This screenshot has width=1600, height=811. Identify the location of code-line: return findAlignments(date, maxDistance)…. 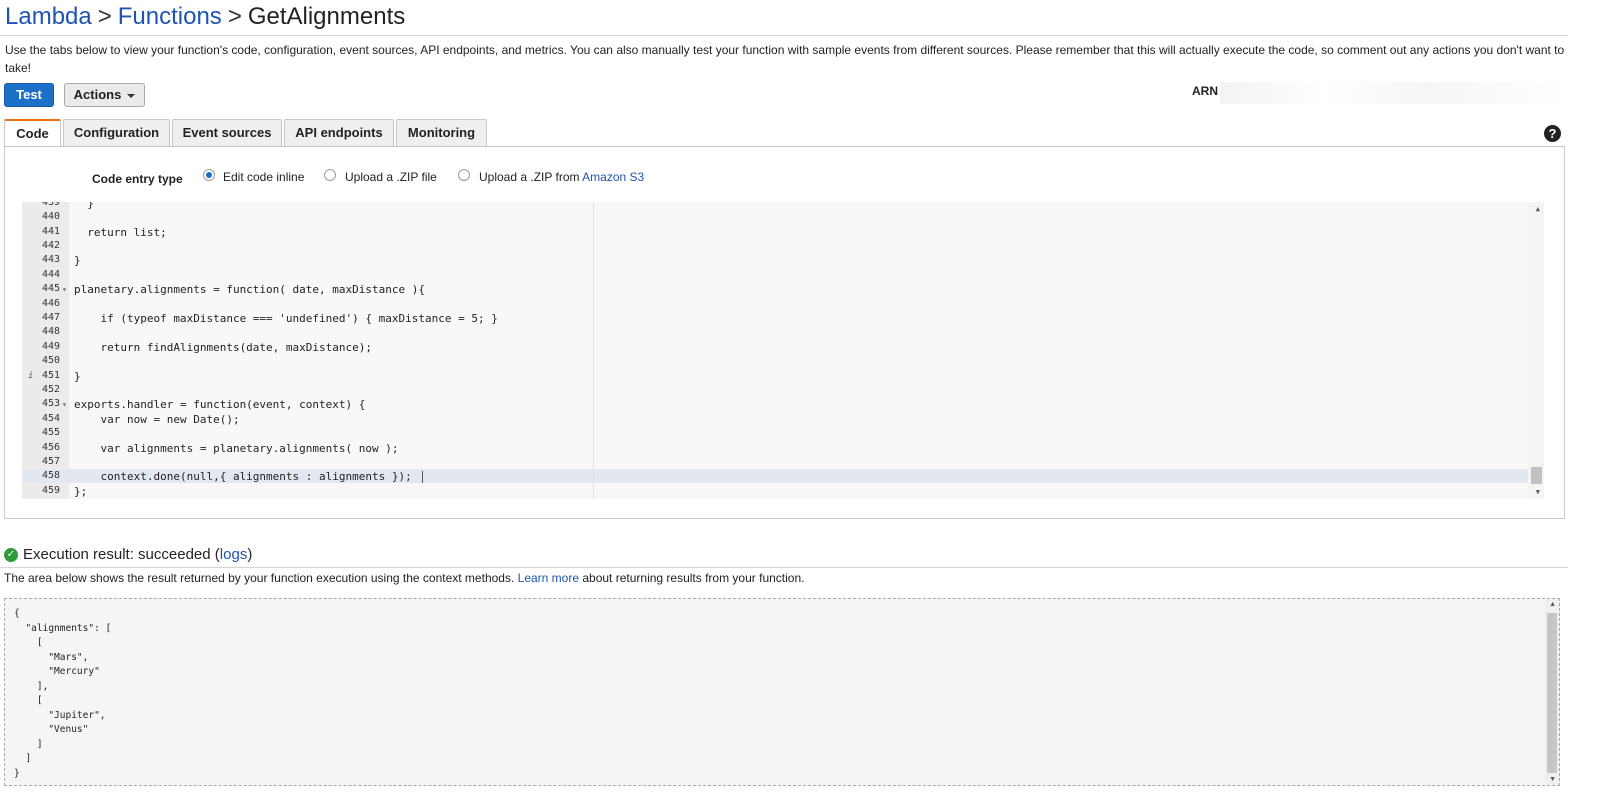
(223, 347).